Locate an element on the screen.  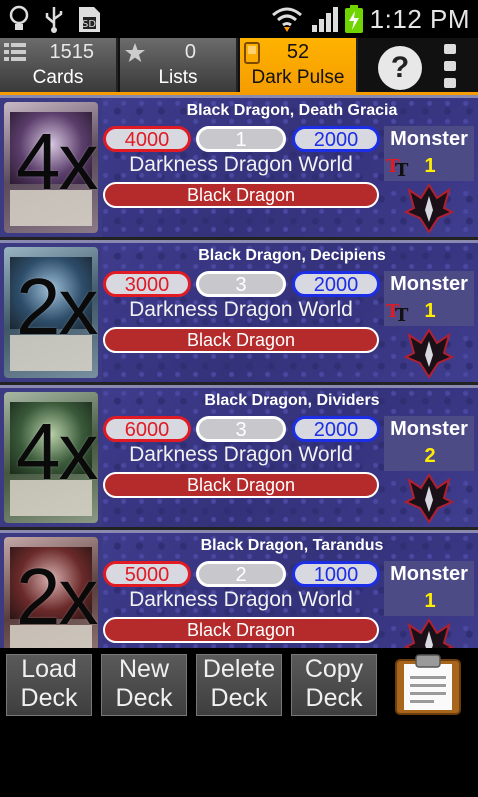
help-button: ? is located at coordinates (400, 68).